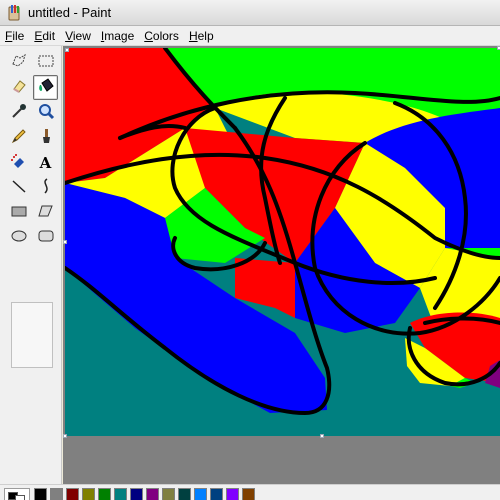 The height and width of the screenshot is (500, 500). I want to click on menu-label-rest: mage, so click(119, 35).